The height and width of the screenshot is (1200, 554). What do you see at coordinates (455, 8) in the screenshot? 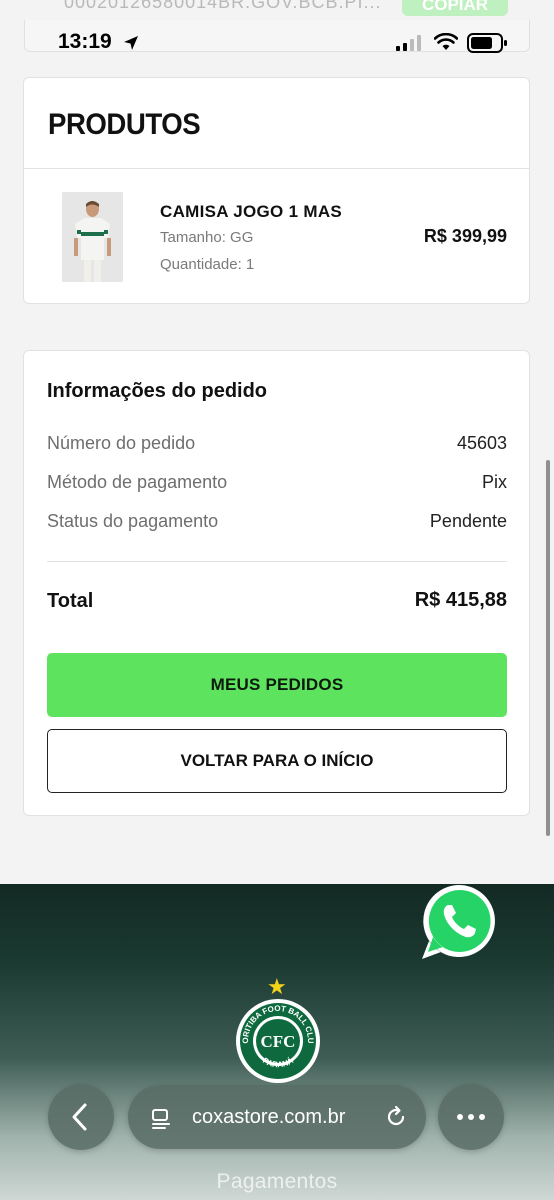
I see `copy-pix-button: COPIAR` at bounding box center [455, 8].